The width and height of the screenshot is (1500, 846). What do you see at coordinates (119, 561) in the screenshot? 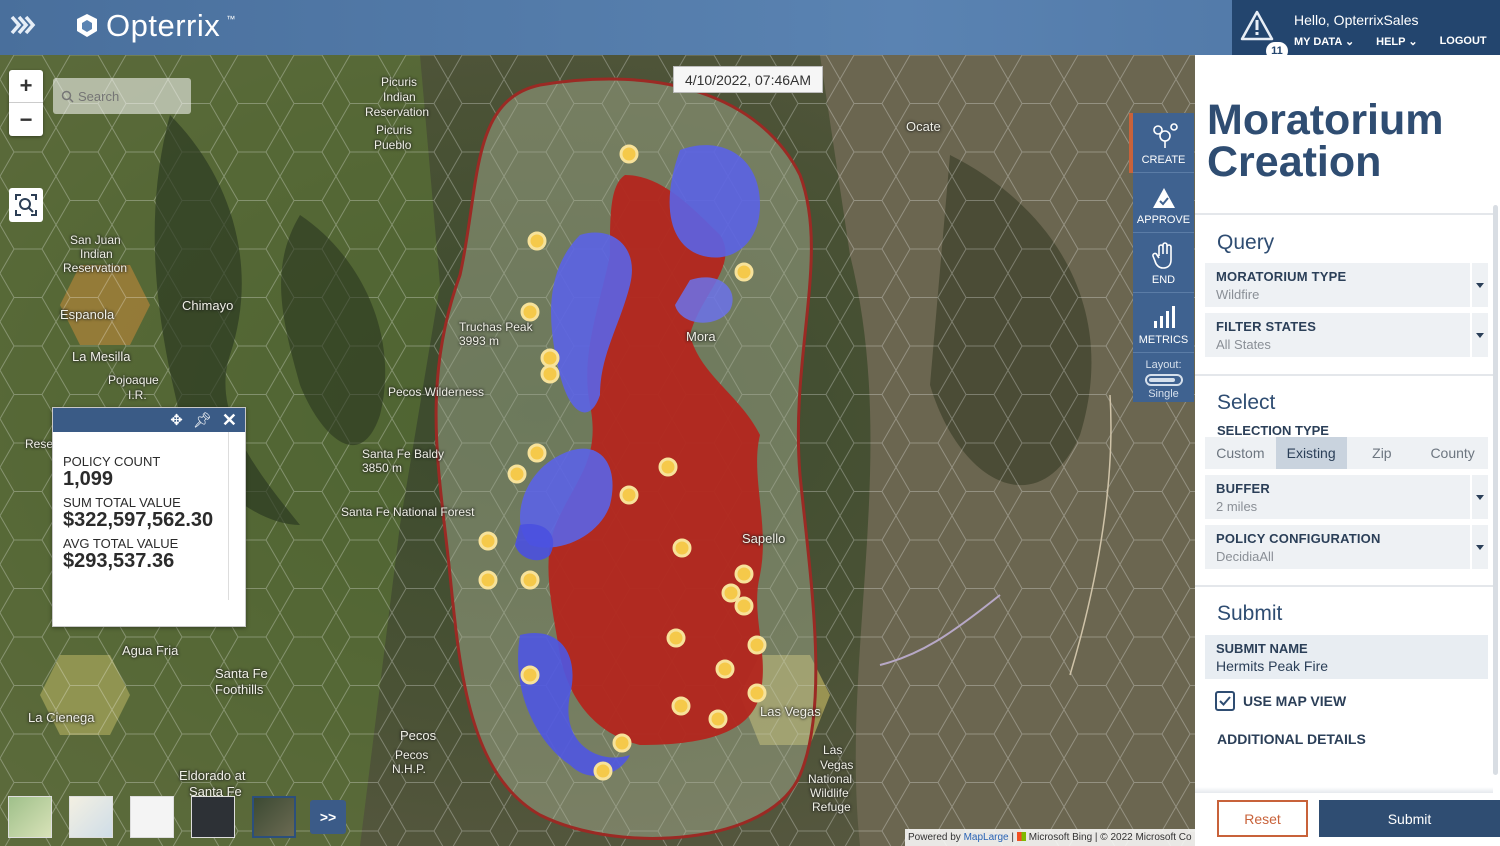
I see `avg-total-value: $293,537.36` at bounding box center [119, 561].